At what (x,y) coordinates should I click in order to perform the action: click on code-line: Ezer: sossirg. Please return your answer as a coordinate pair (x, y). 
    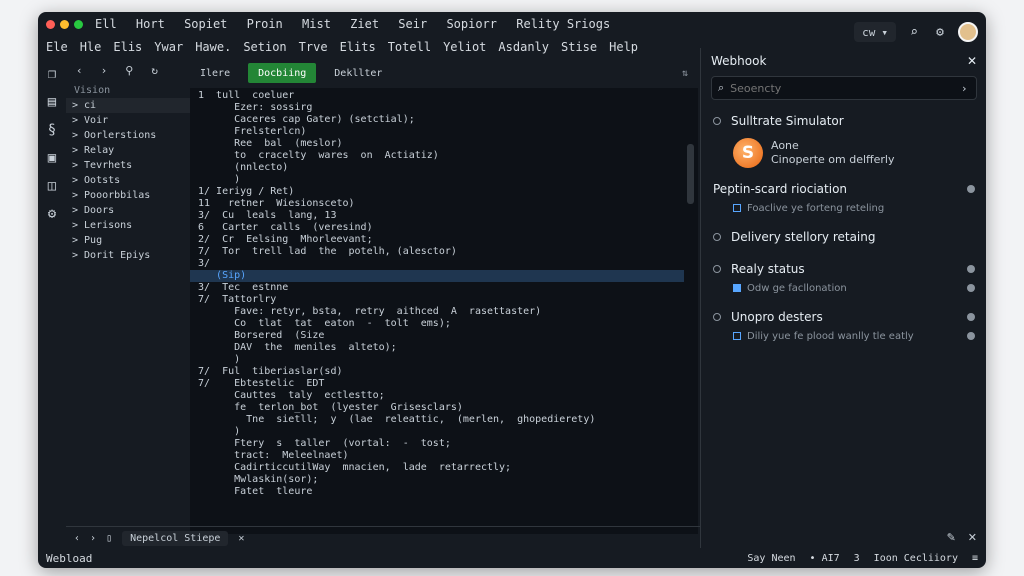
    Looking at the image, I should click on (437, 108).